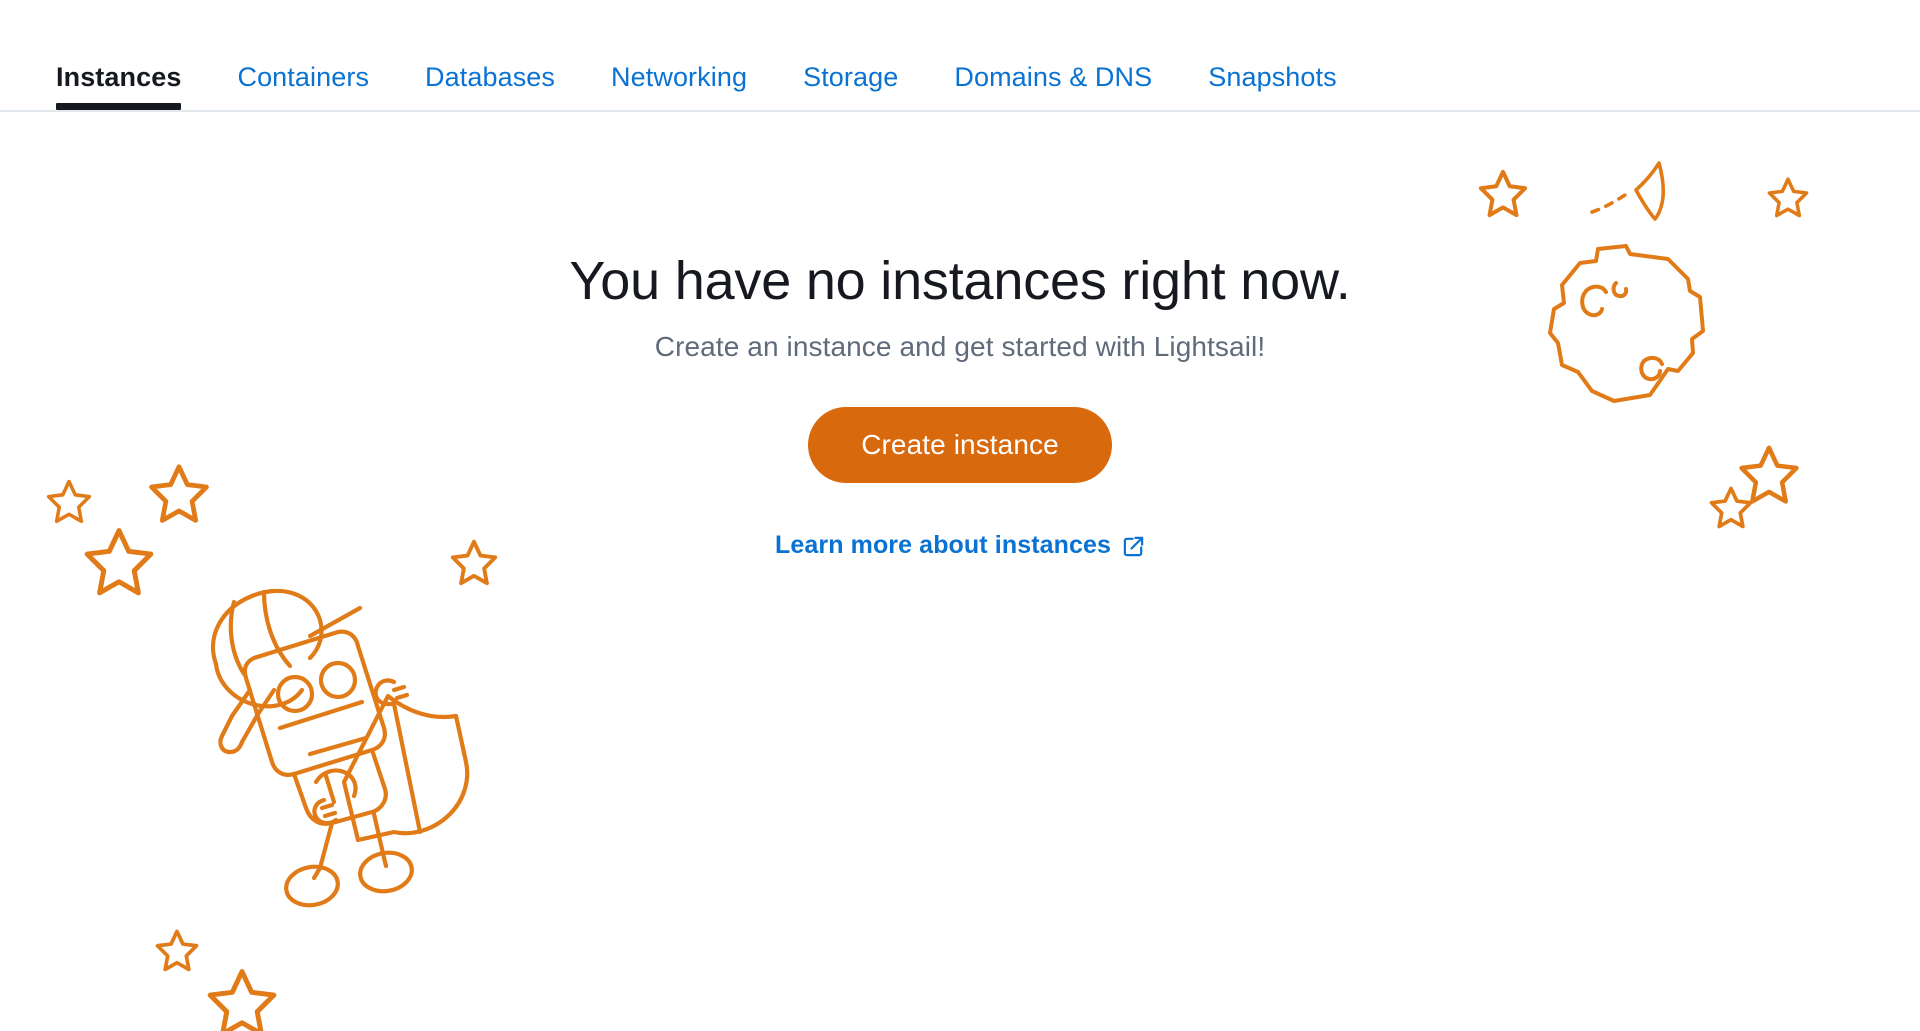 This screenshot has height=1031, width=1920. I want to click on create-button-container: Create instance, so click(960, 424).